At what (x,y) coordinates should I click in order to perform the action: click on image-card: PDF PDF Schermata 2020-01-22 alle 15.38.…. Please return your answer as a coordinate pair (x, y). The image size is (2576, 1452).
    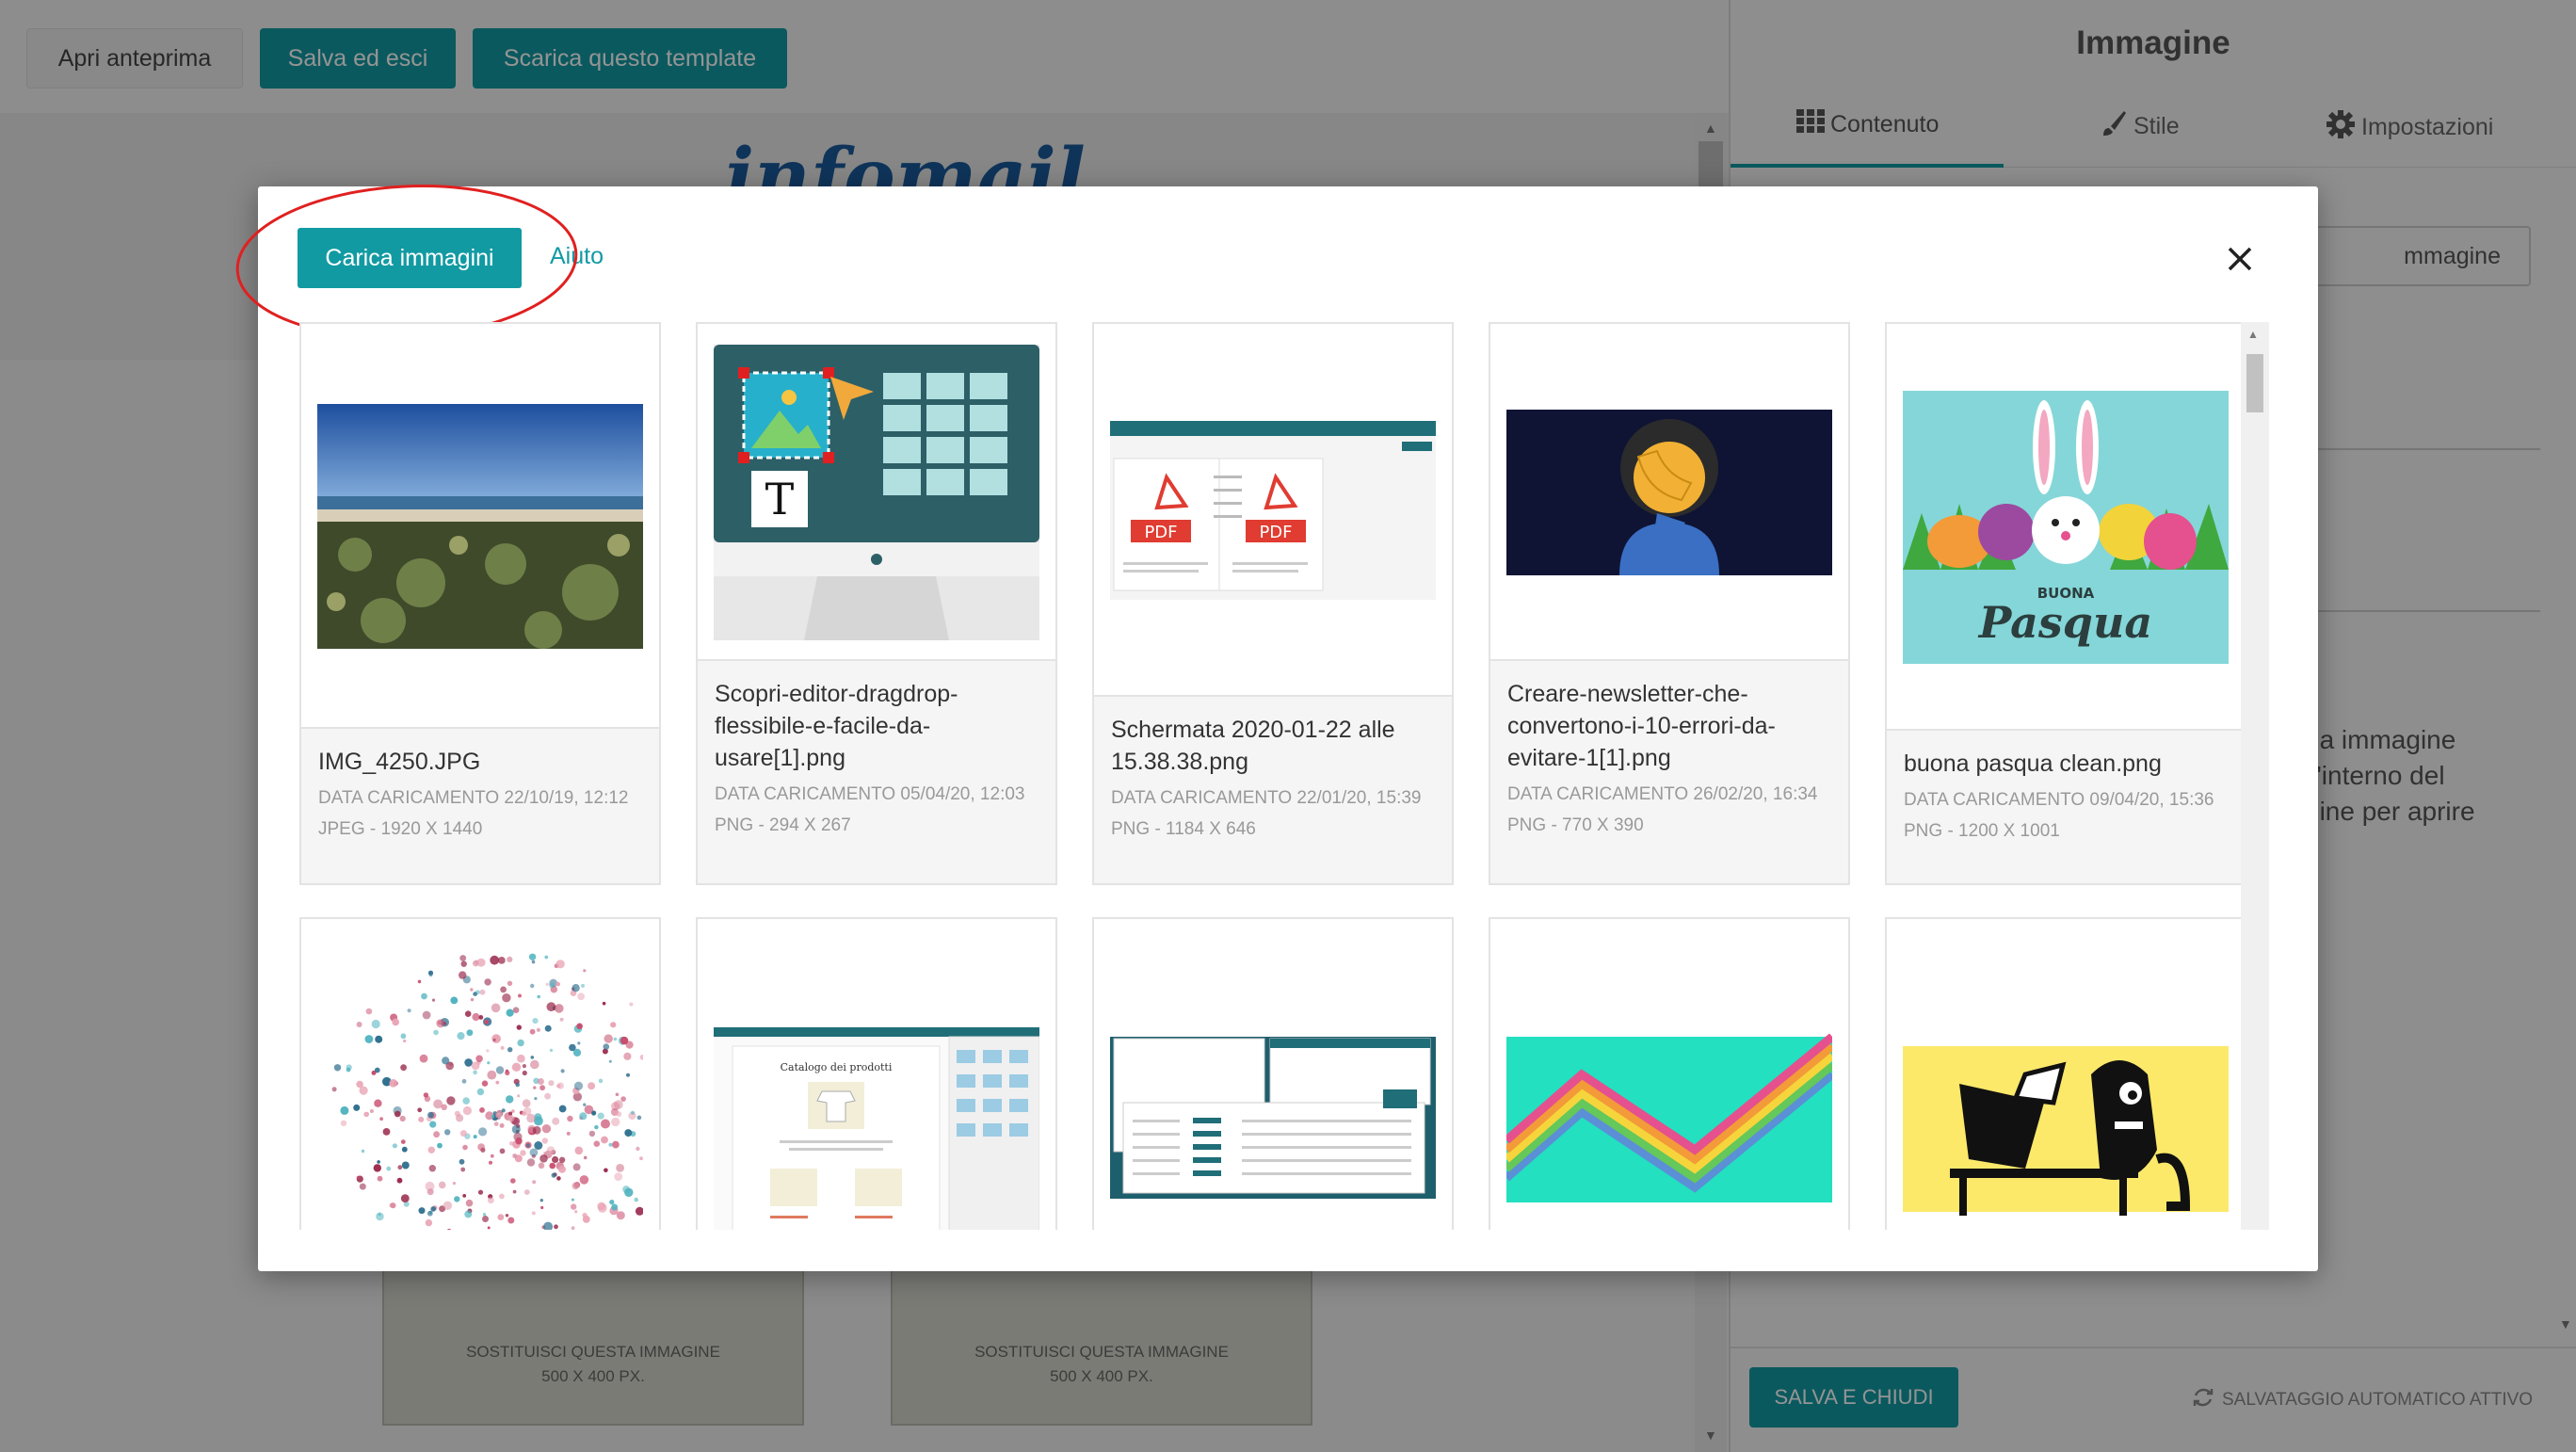
    Looking at the image, I should click on (1273, 603).